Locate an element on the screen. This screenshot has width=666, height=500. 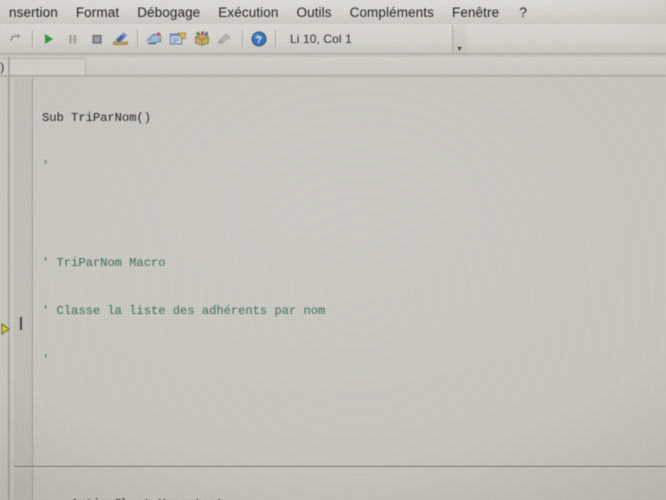
procedure-separator-highlight is located at coordinates (340, 467).